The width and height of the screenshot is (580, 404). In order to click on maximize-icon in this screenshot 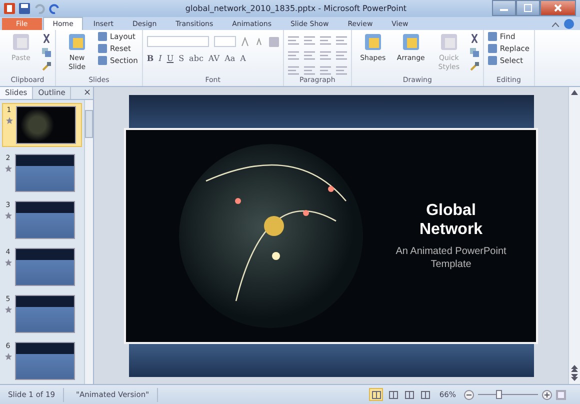, I will do `click(528, 8)`.